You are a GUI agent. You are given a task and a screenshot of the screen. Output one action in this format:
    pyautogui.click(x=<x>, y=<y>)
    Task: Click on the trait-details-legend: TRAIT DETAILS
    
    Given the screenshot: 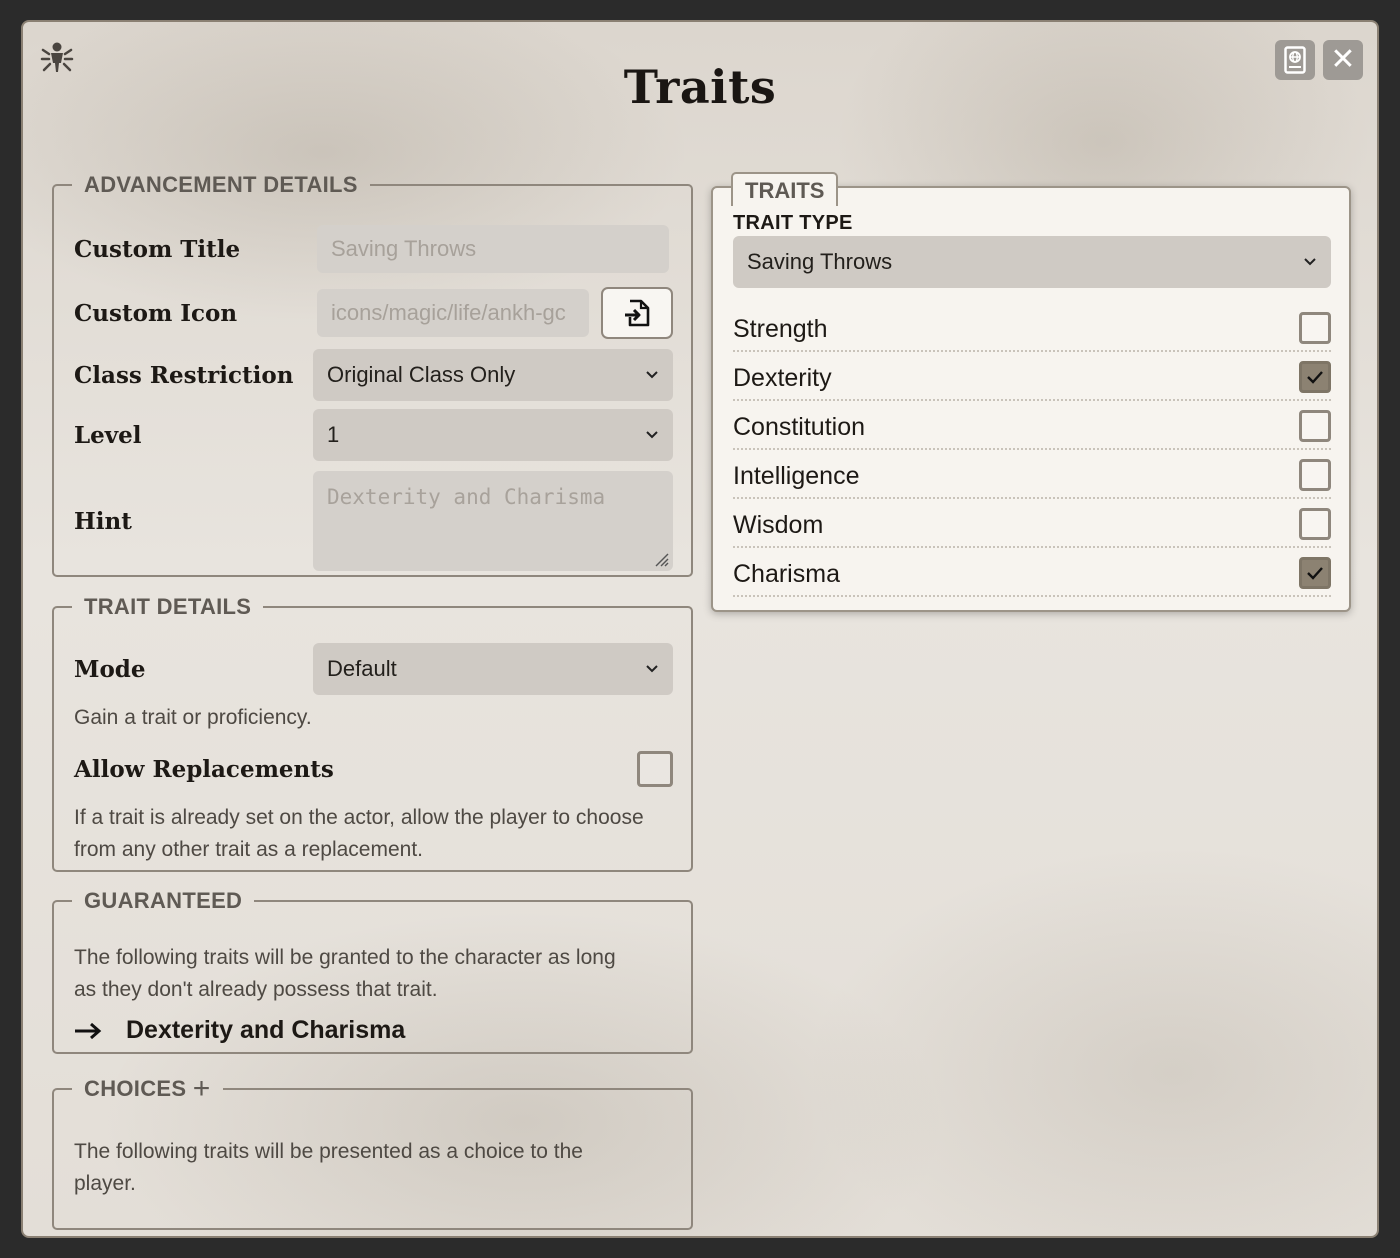 What is the action you would take?
    pyautogui.click(x=168, y=606)
    